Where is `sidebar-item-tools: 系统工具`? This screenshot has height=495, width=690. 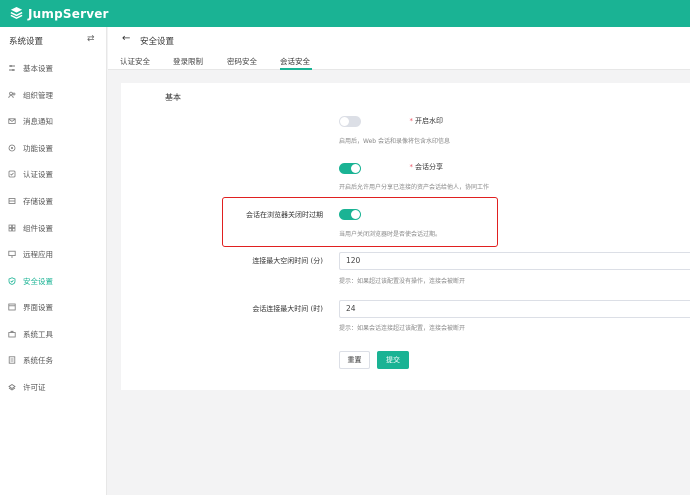
sidebar-item-tools: 系统工具 is located at coordinates (53, 334).